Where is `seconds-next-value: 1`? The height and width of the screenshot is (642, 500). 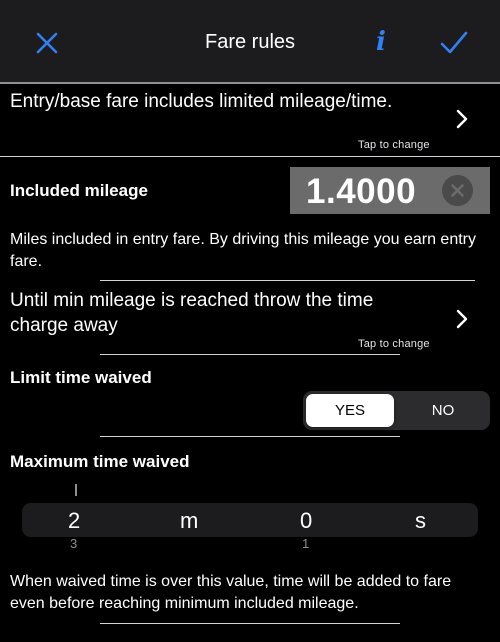 seconds-next-value: 1 is located at coordinates (305, 542).